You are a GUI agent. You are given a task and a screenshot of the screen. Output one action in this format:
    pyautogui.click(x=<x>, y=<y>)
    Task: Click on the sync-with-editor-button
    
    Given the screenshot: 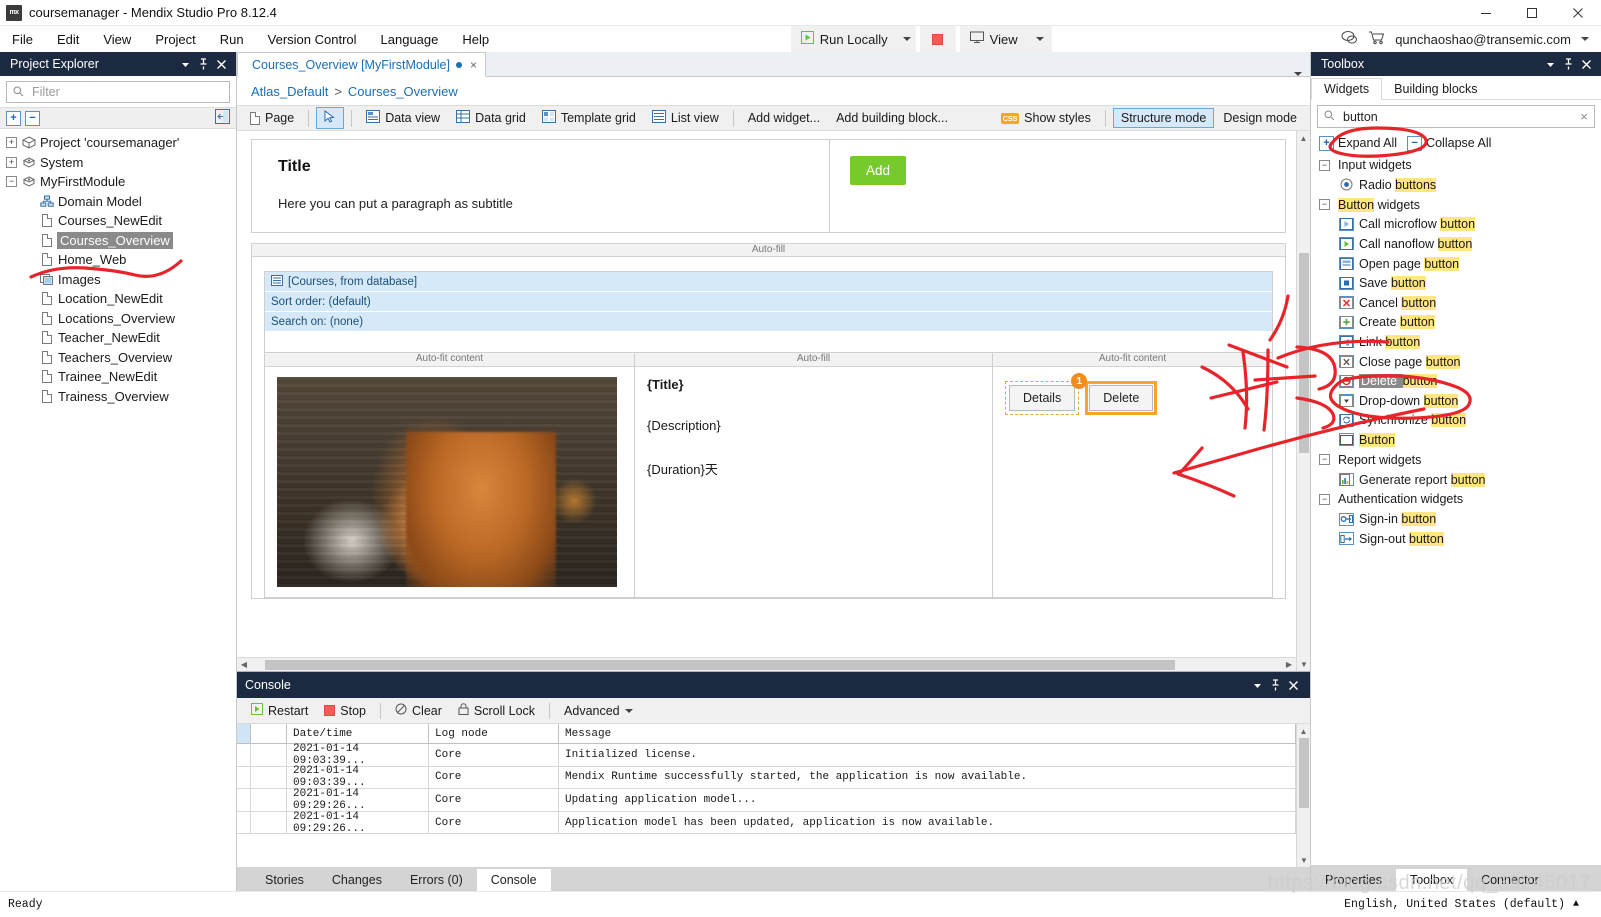 What is the action you would take?
    pyautogui.click(x=222, y=118)
    